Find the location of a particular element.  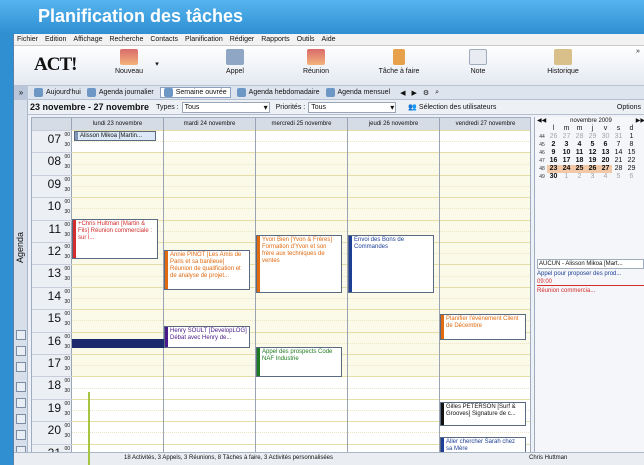

menu-affichage: Affichage is located at coordinates (87, 39).